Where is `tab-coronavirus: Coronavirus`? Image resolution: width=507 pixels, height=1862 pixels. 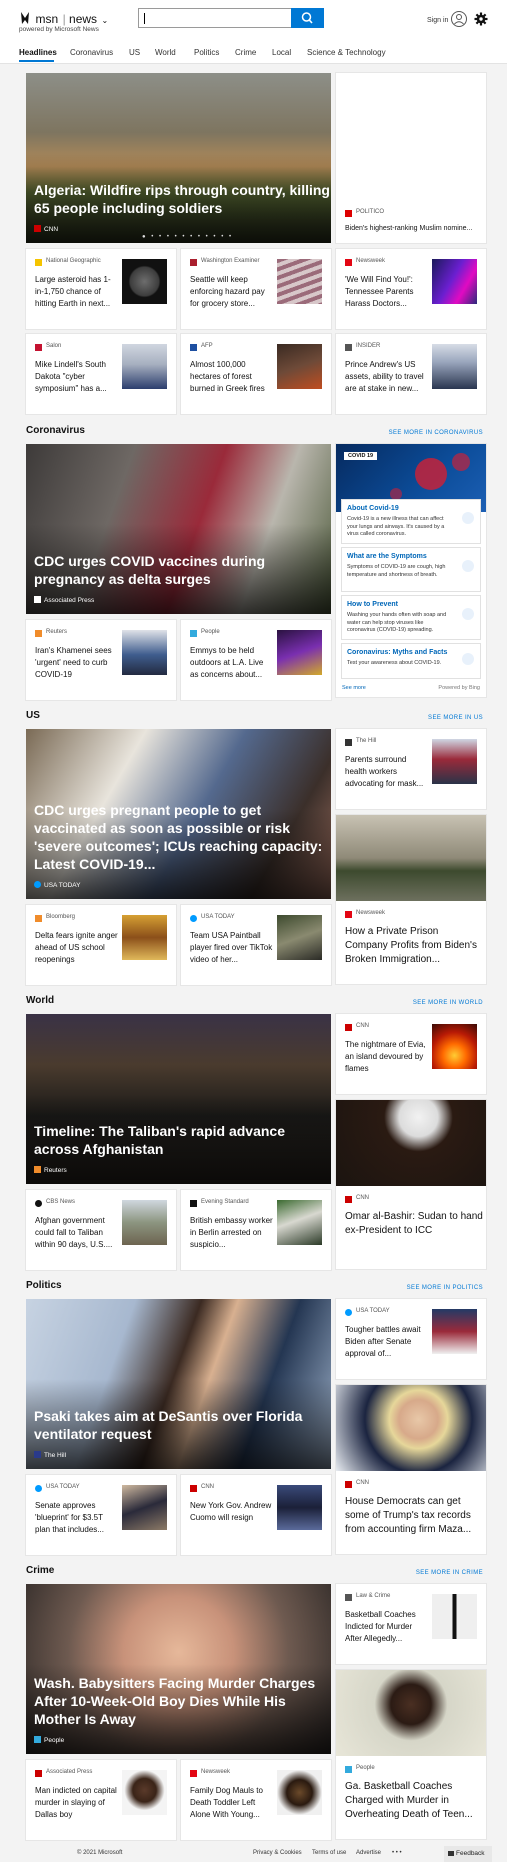
tab-coronavirus: Coronavirus is located at coordinates (91, 52).